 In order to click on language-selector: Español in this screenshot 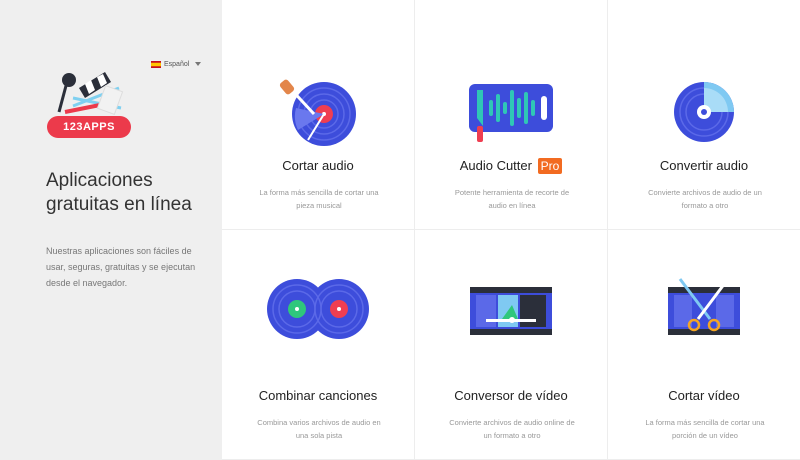, I will do `click(176, 64)`.